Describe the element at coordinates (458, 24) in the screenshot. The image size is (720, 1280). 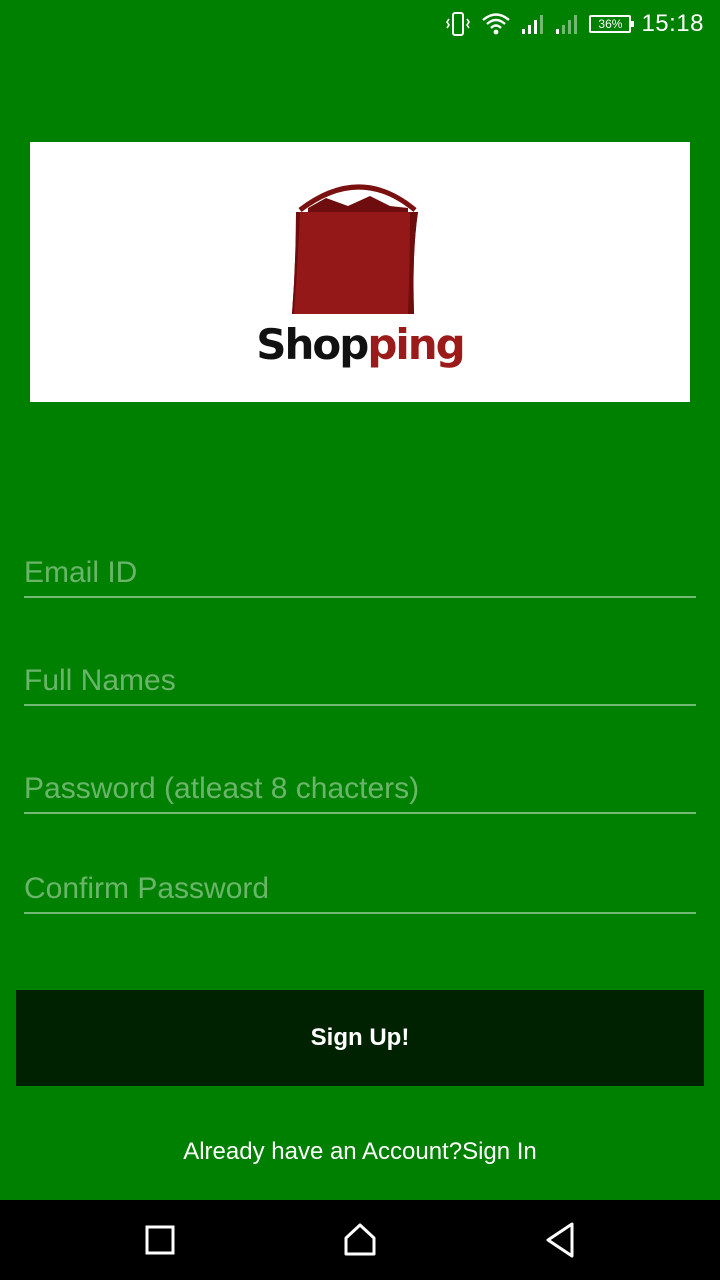
I see `vibrate-icon` at that location.